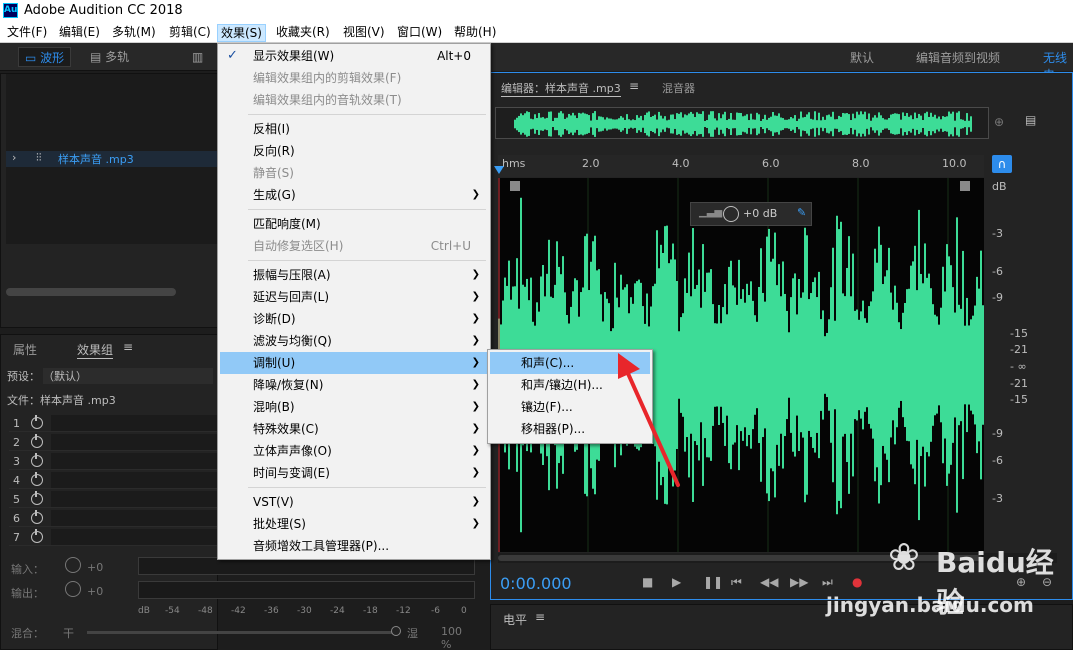  Describe the element at coordinates (999, 122) in the screenshot. I see `zoom-crosshair-icon: ⊕` at that location.